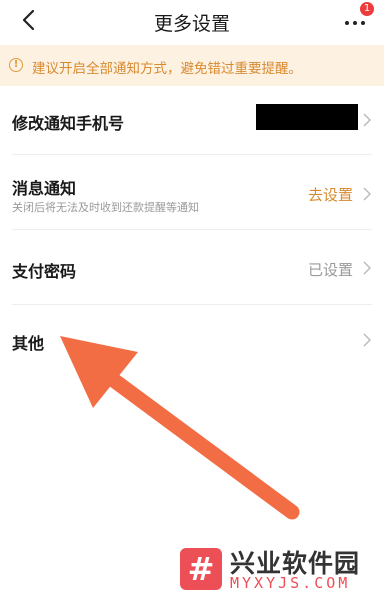 The width and height of the screenshot is (384, 604). I want to click on watermark-logo-icon: #, so click(201, 569).